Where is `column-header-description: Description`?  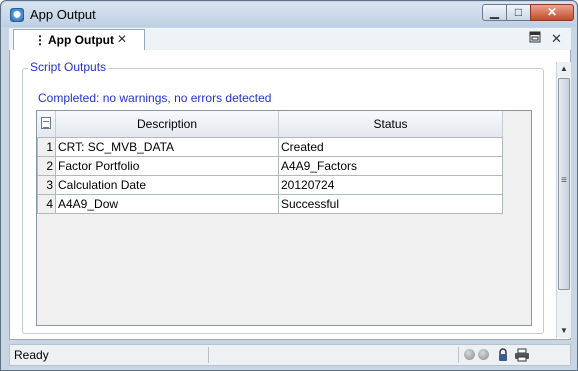 column-header-description: Description is located at coordinates (167, 124).